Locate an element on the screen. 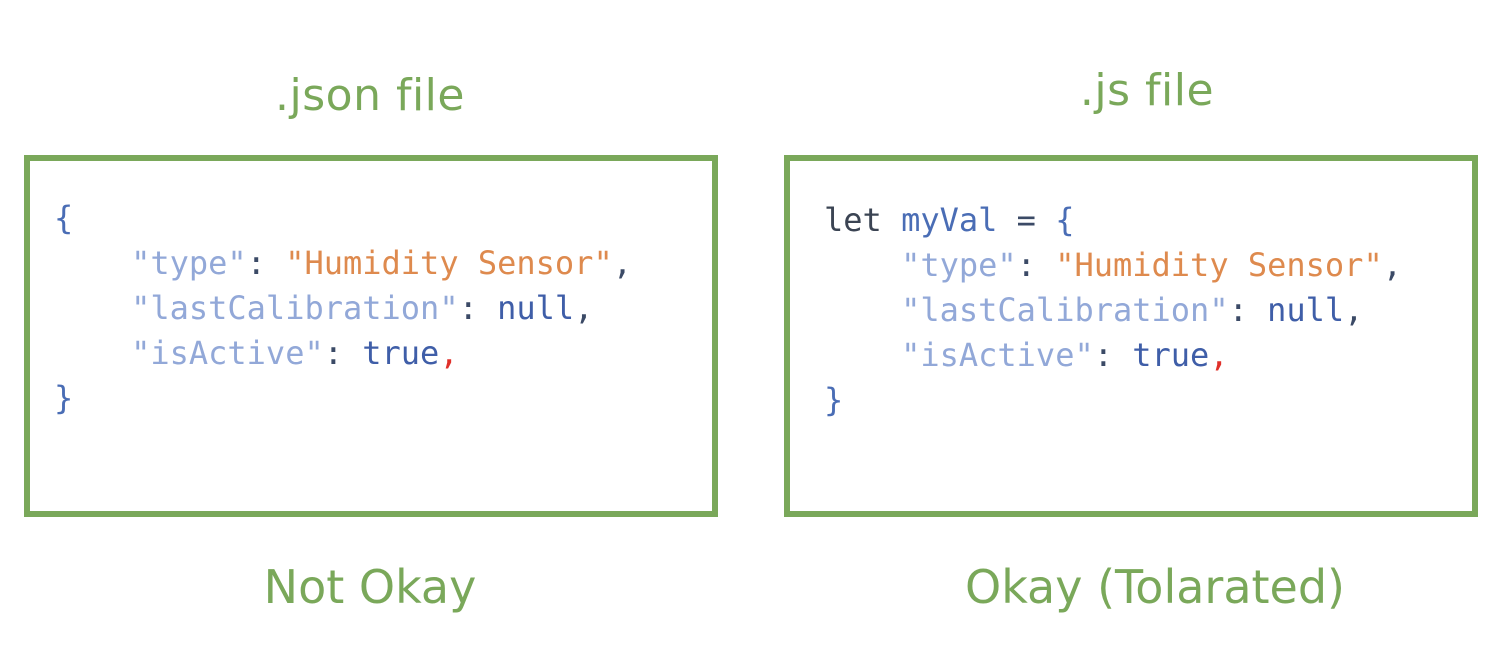 This screenshot has width=1506, height=650. json-trailing-comma-error: , is located at coordinates (449, 353).